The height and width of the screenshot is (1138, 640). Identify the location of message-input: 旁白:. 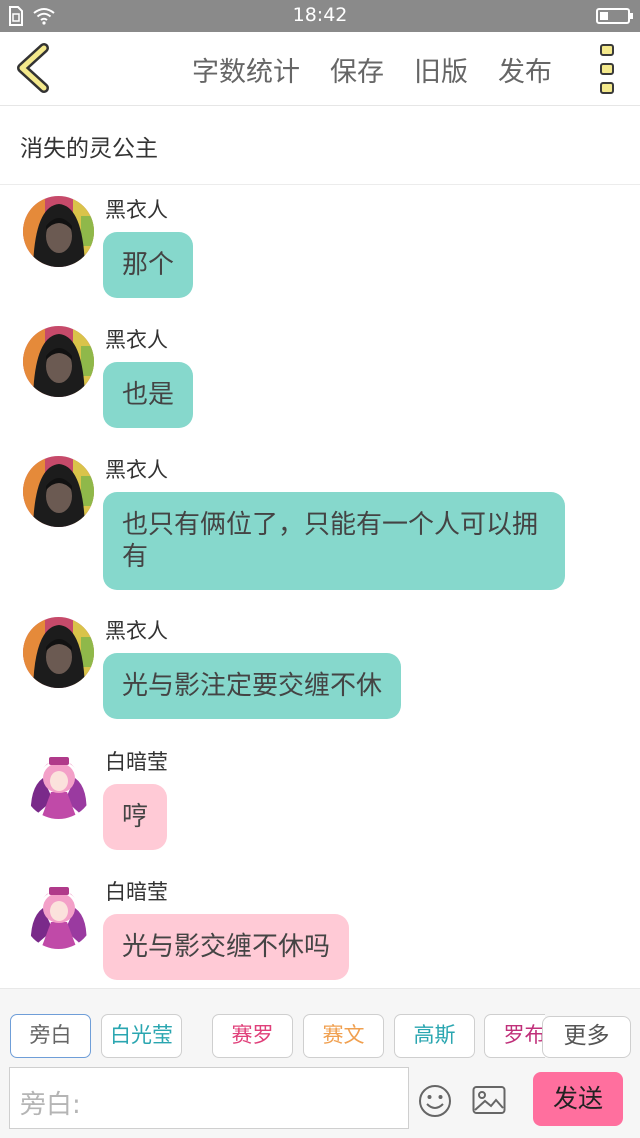
(209, 1098).